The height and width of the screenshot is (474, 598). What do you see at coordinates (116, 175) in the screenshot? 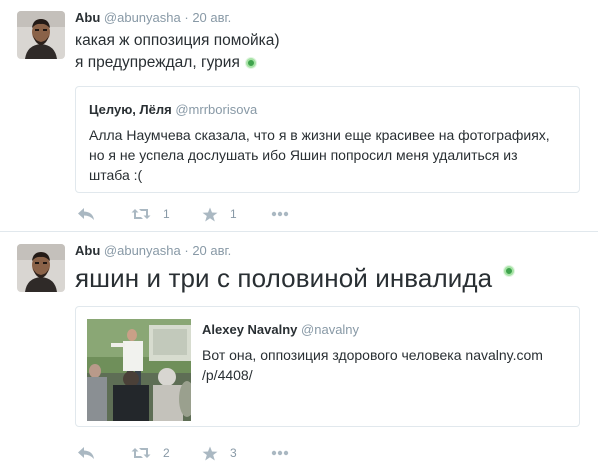
I see `quoted-text-line: штаба :(` at bounding box center [116, 175].